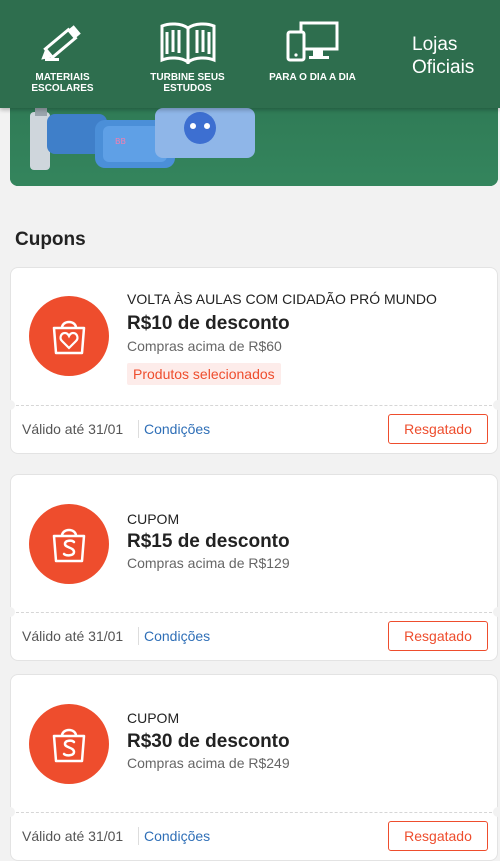 This screenshot has width=500, height=861. Describe the element at coordinates (142, 139) in the screenshot. I see `school-products-image: BB` at that location.